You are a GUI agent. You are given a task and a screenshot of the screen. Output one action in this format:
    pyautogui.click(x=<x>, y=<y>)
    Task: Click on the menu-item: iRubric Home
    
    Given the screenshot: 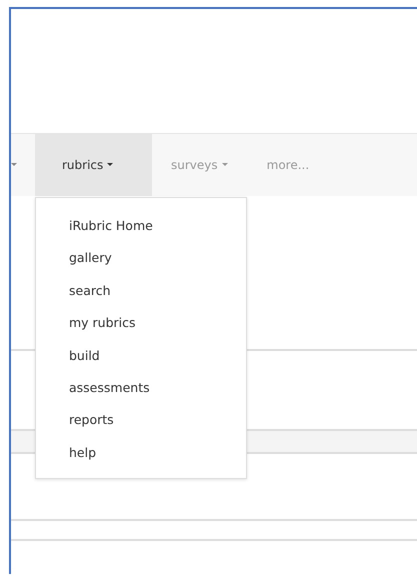 What is the action you would take?
    pyautogui.click(x=141, y=226)
    